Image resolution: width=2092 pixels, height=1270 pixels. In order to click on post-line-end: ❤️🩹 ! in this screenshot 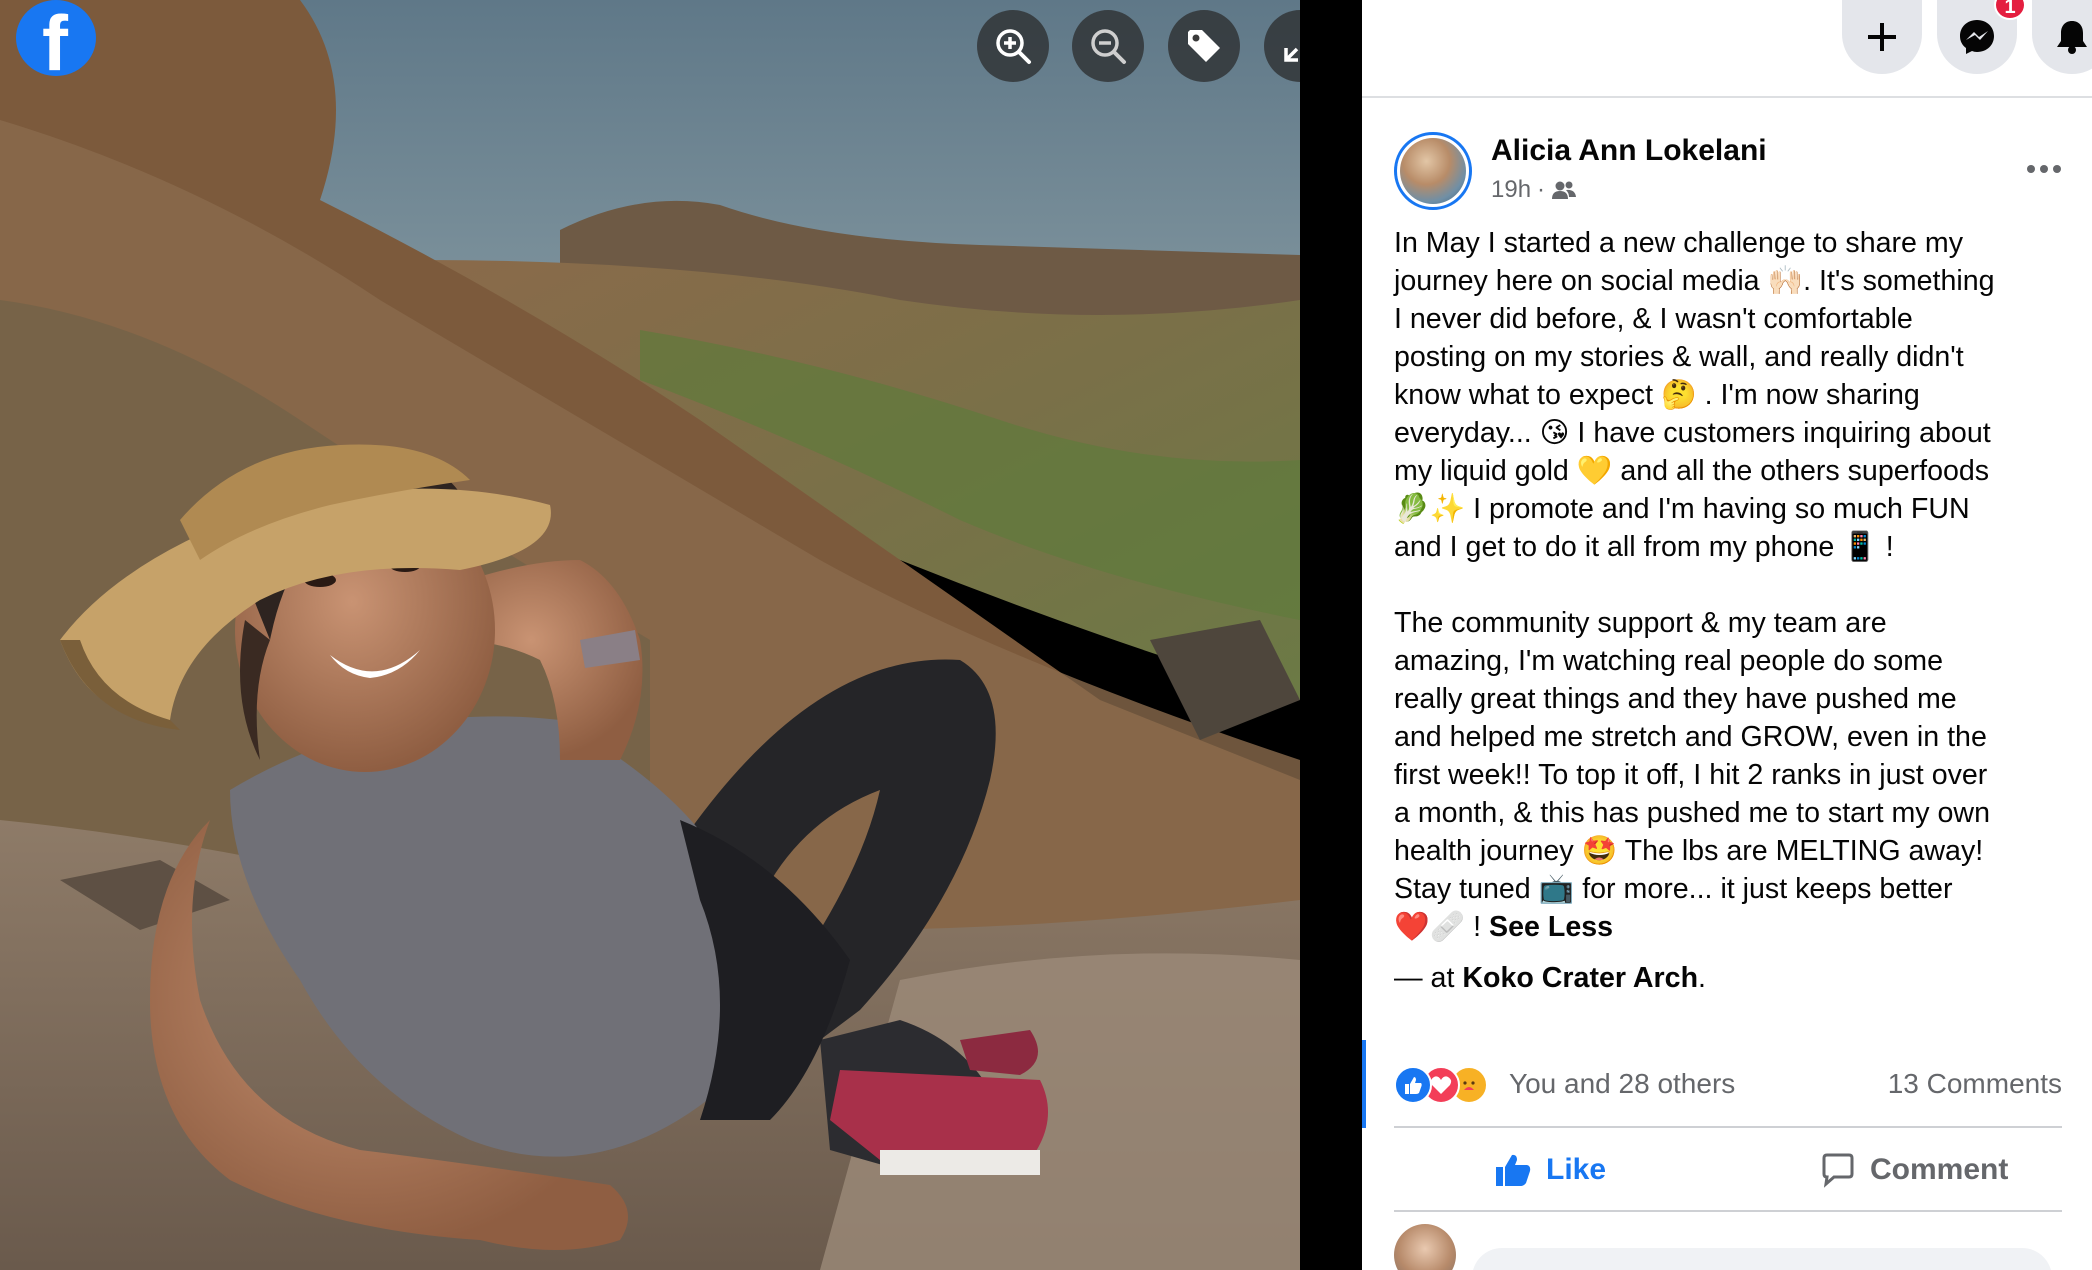, I will do `click(1442, 927)`.